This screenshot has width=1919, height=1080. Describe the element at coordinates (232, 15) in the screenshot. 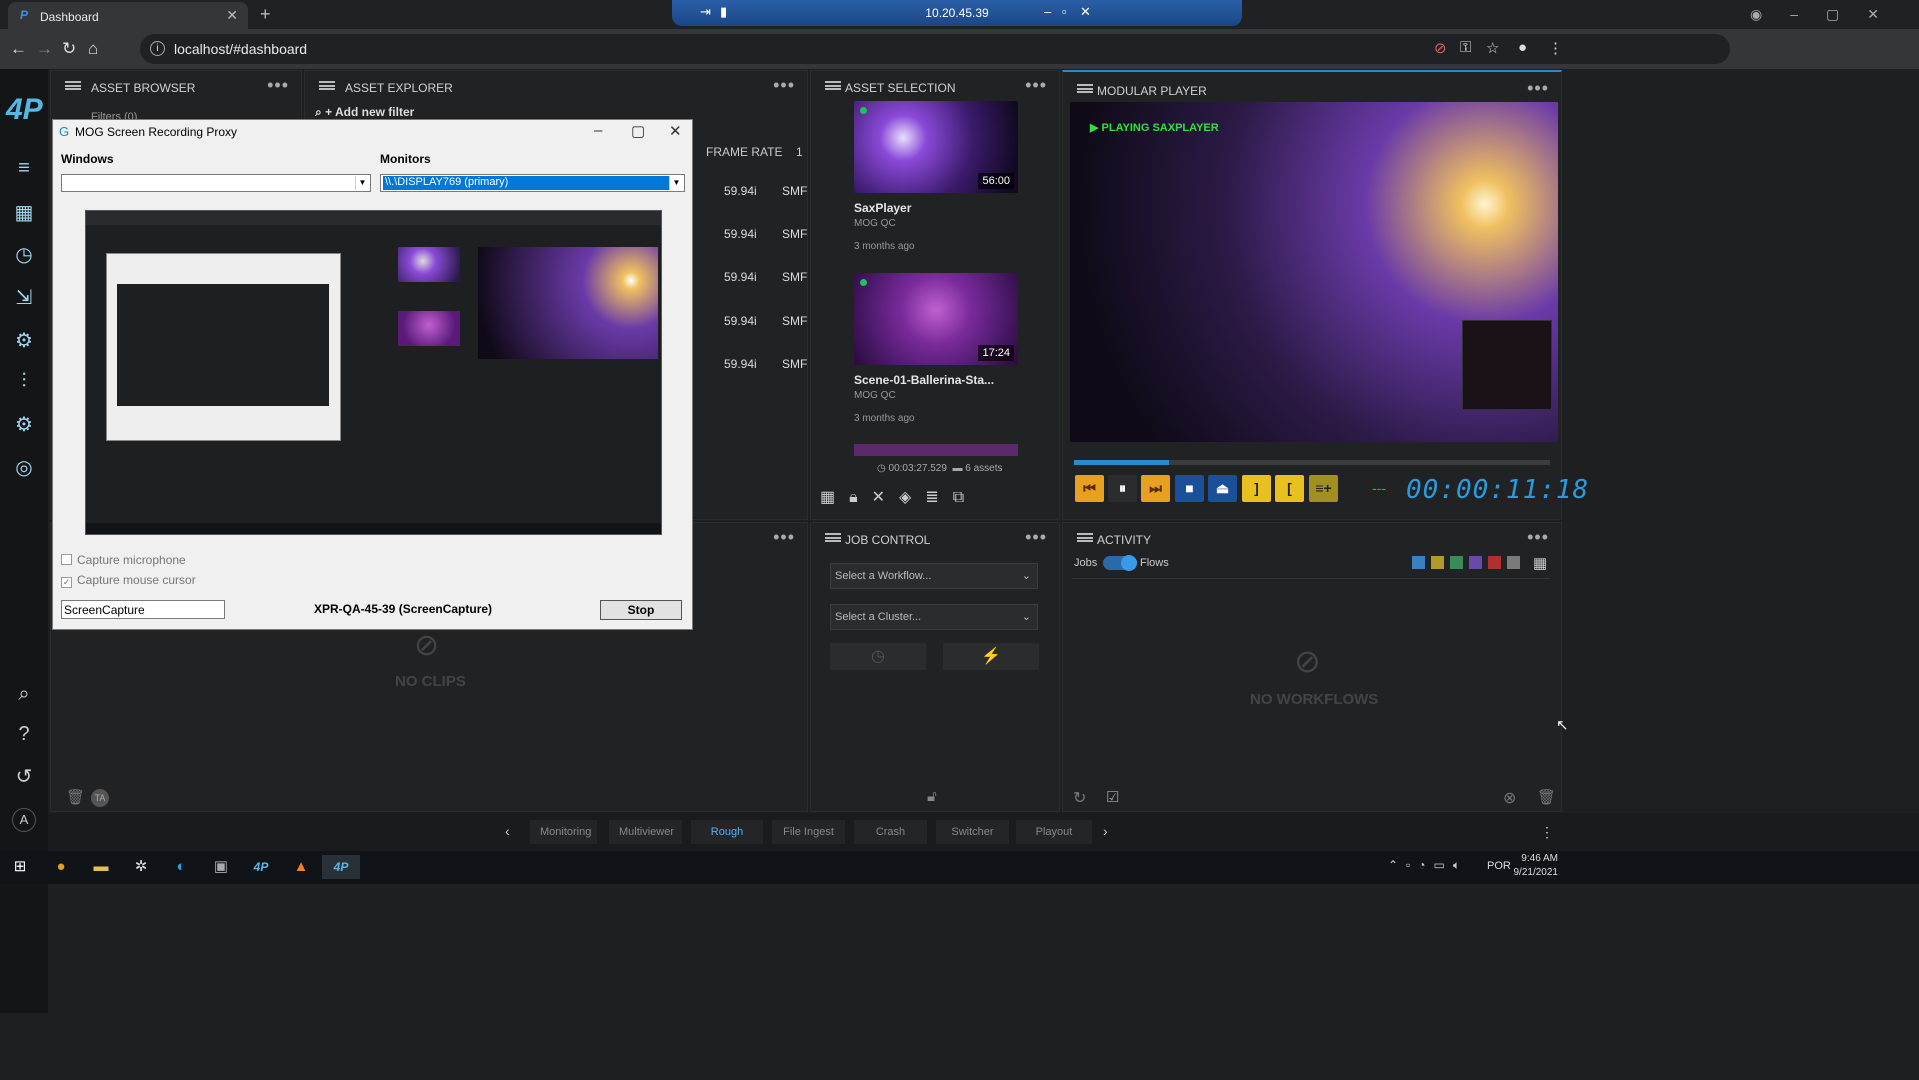

I see `close-tab-icon: ✕` at that location.